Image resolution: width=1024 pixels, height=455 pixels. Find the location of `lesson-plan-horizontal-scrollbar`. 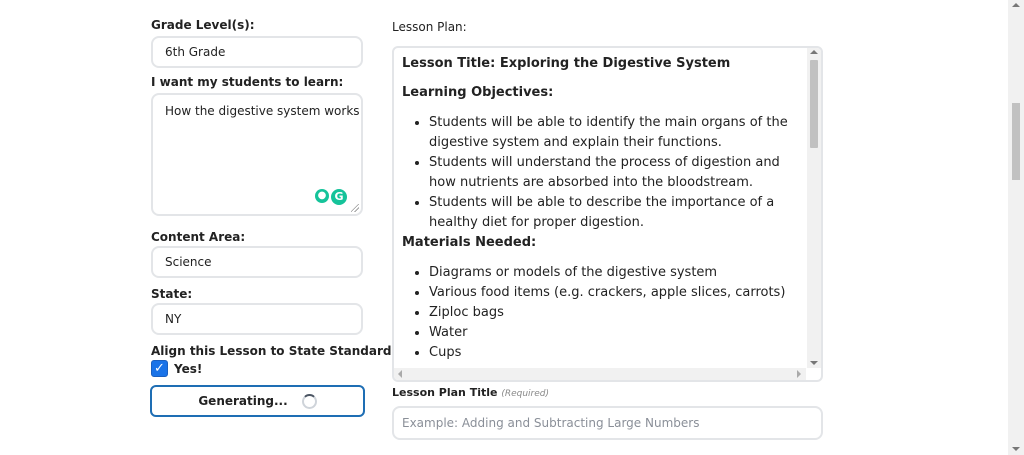

lesson-plan-horizontal-scrollbar is located at coordinates (600, 374).